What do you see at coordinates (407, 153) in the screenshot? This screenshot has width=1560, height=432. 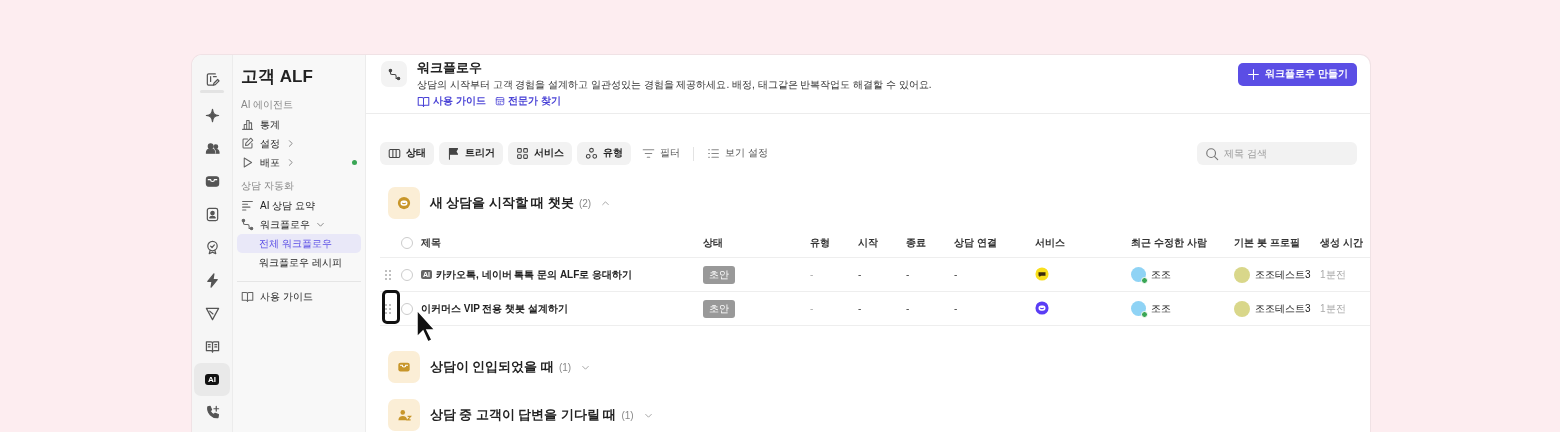 I see `filter-chip: 상태` at bounding box center [407, 153].